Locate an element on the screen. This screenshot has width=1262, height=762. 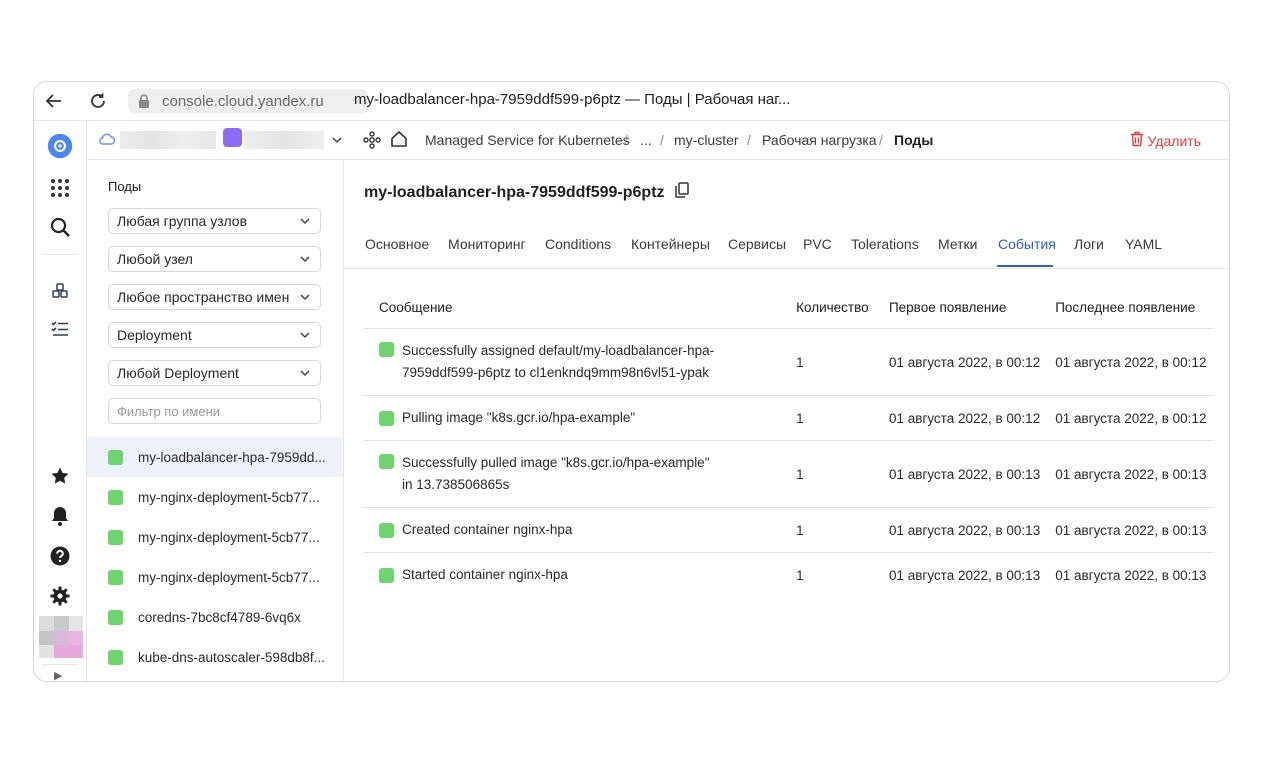
breadcrumb-cluster: my-cluster is located at coordinates (706, 140).